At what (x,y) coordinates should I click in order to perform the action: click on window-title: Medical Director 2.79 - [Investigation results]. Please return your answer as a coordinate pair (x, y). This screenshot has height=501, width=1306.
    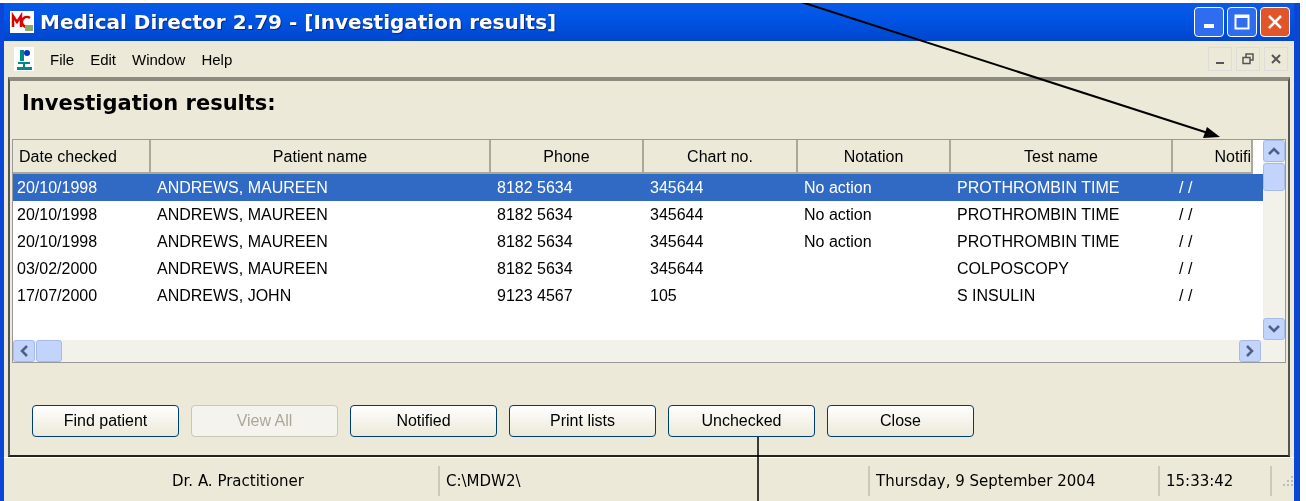
    Looking at the image, I should click on (298, 22).